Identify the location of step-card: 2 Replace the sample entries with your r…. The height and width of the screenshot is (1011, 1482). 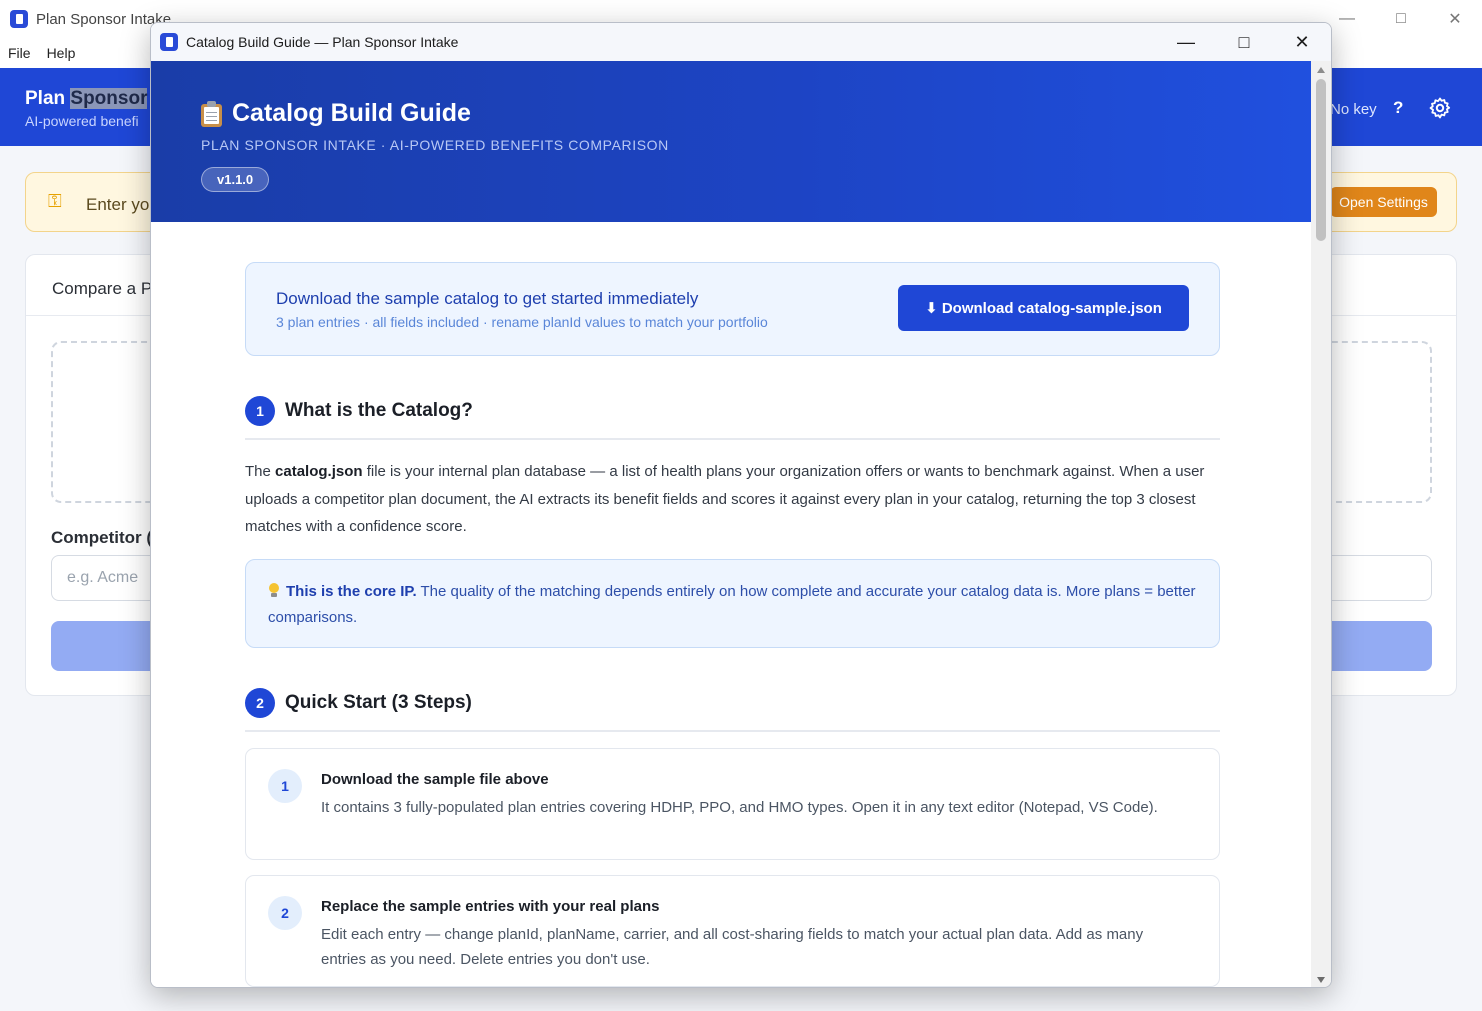
(732, 931).